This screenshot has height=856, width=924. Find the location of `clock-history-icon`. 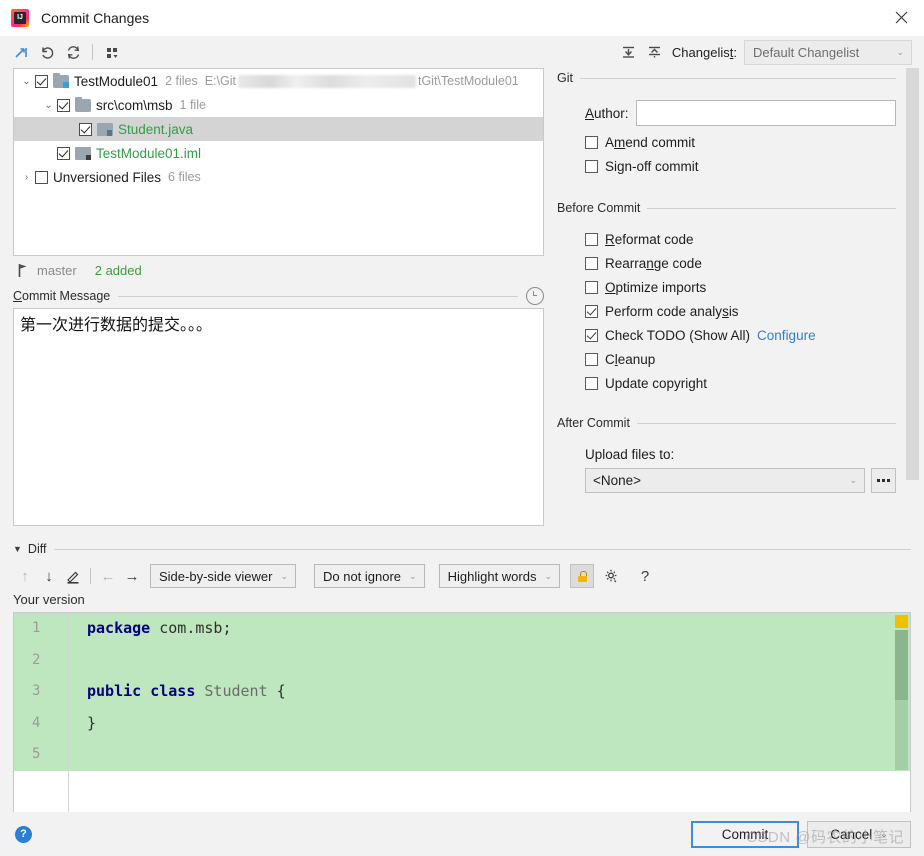

clock-history-icon is located at coordinates (535, 296).